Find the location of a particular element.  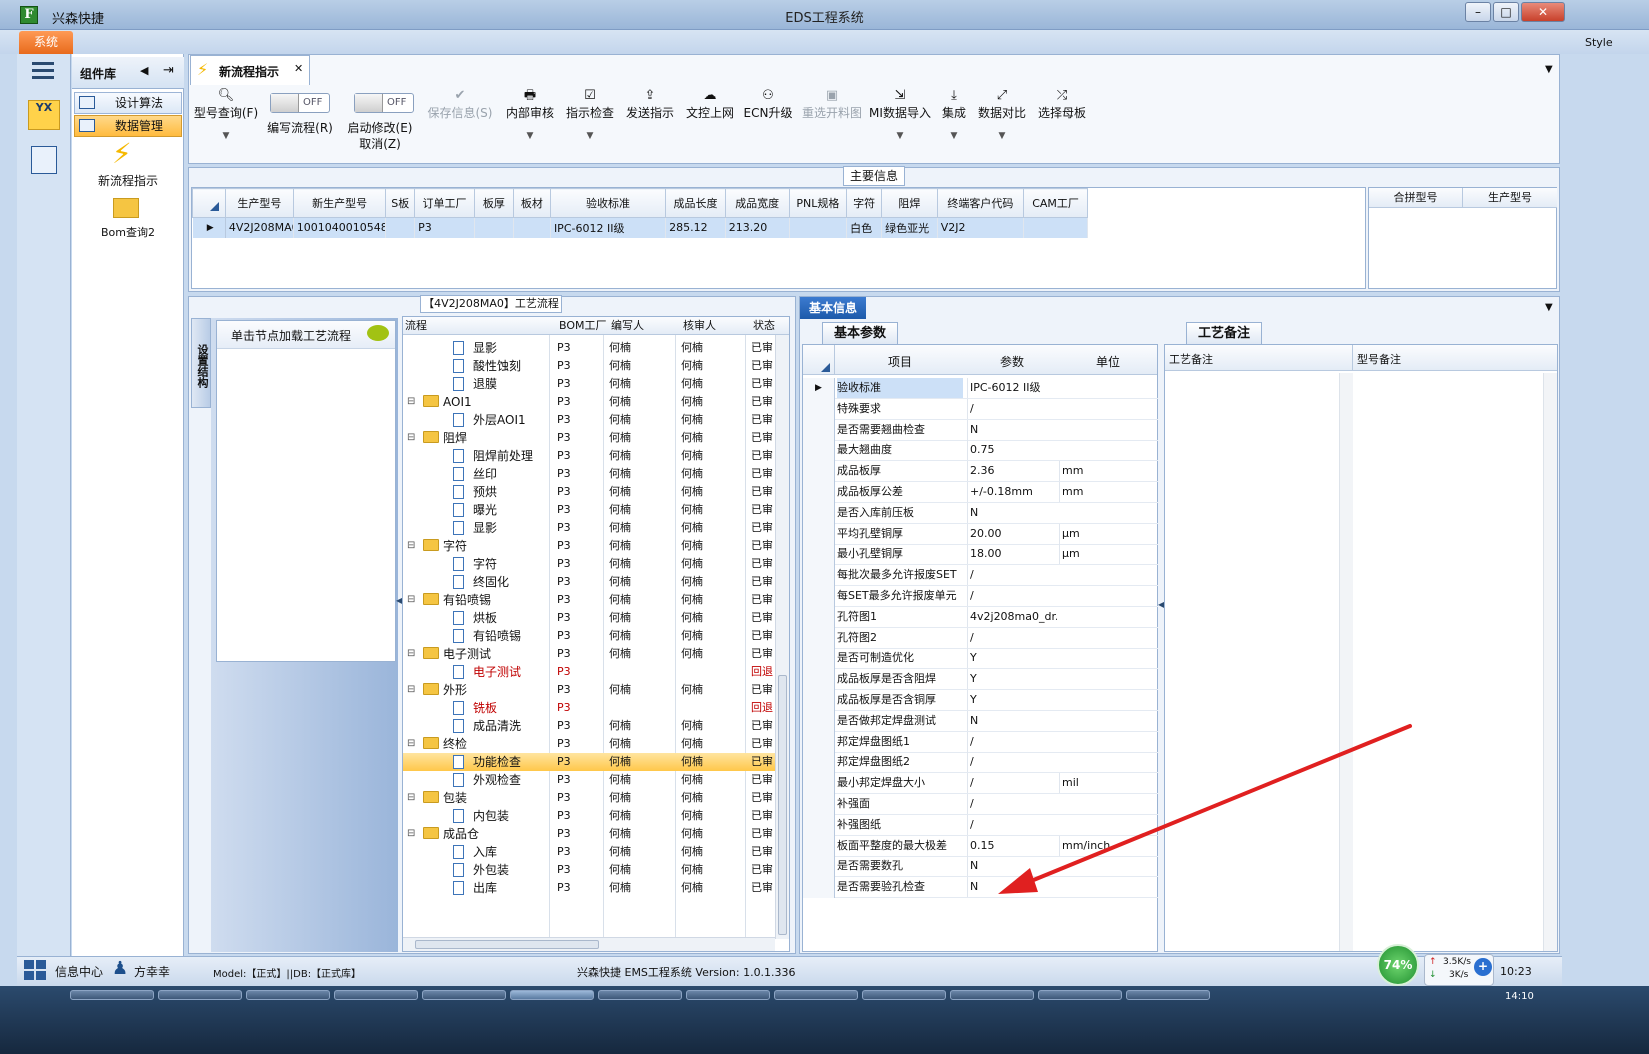

param-value: N is located at coordinates (1012, 512).